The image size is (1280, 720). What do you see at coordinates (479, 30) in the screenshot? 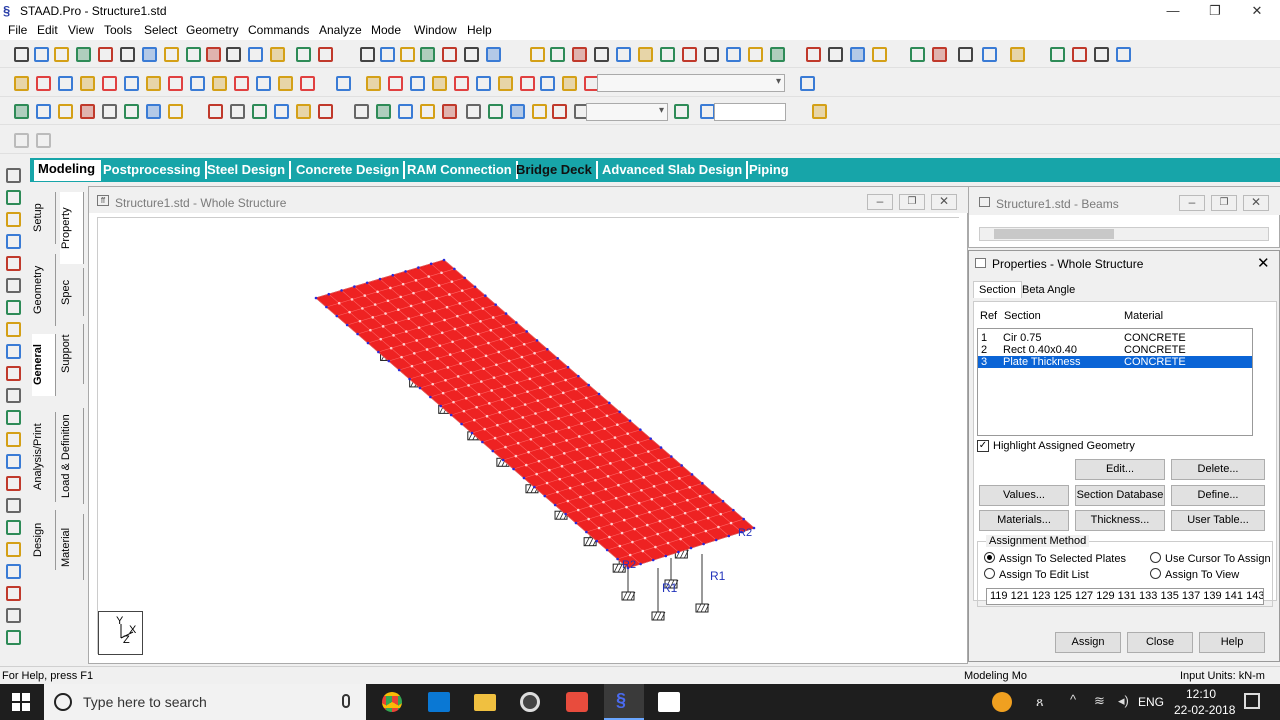
I see `menu-help: Help` at bounding box center [479, 30].